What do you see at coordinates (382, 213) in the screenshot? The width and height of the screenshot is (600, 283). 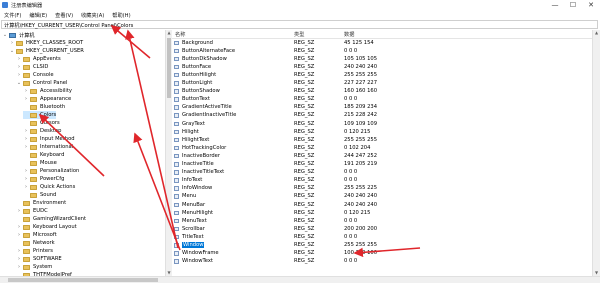 I see `value-row: MenuHilight REG_SZ 0 120 215` at bounding box center [382, 213].